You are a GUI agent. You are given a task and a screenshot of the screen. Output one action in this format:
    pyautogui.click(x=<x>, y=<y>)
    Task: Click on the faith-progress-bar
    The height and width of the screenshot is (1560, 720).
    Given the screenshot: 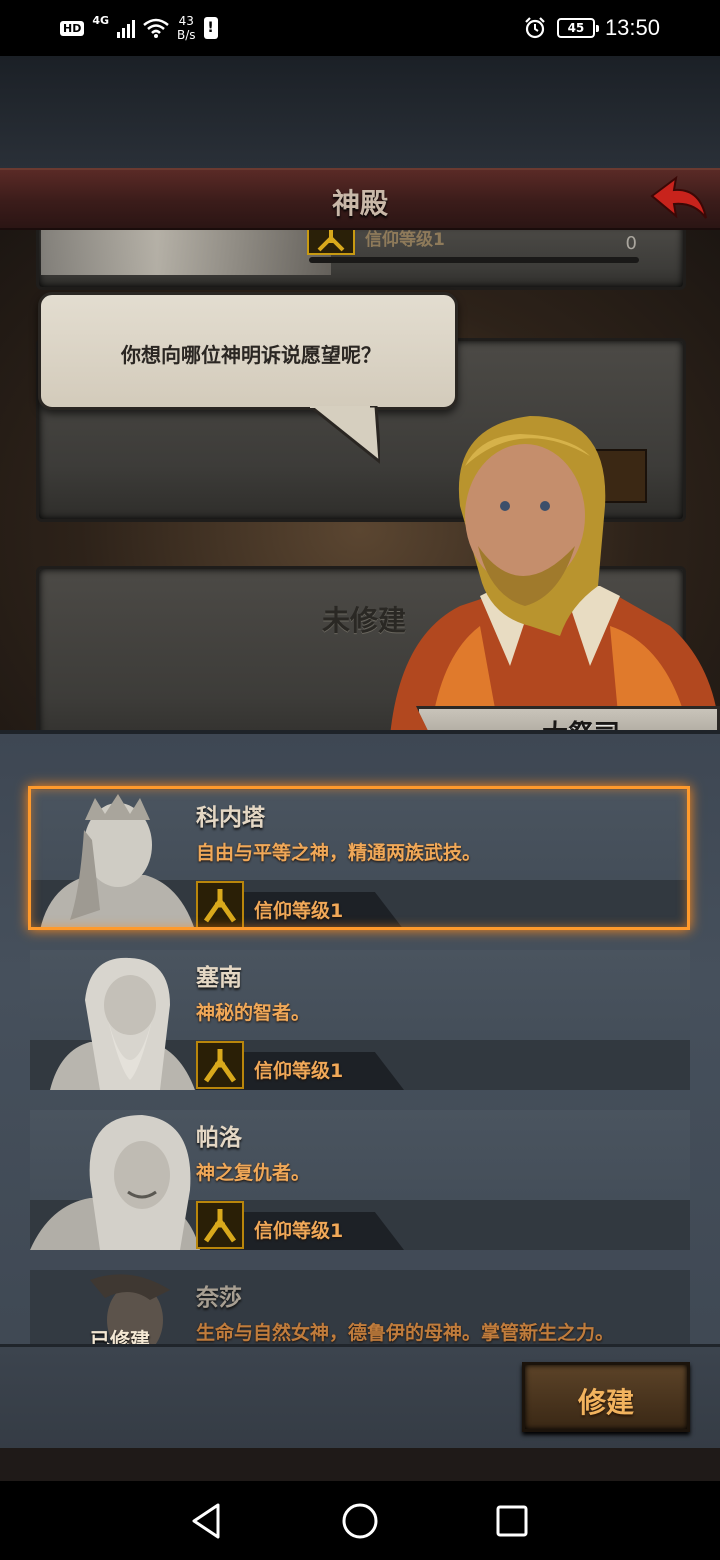 What is the action you would take?
    pyautogui.click(x=474, y=260)
    